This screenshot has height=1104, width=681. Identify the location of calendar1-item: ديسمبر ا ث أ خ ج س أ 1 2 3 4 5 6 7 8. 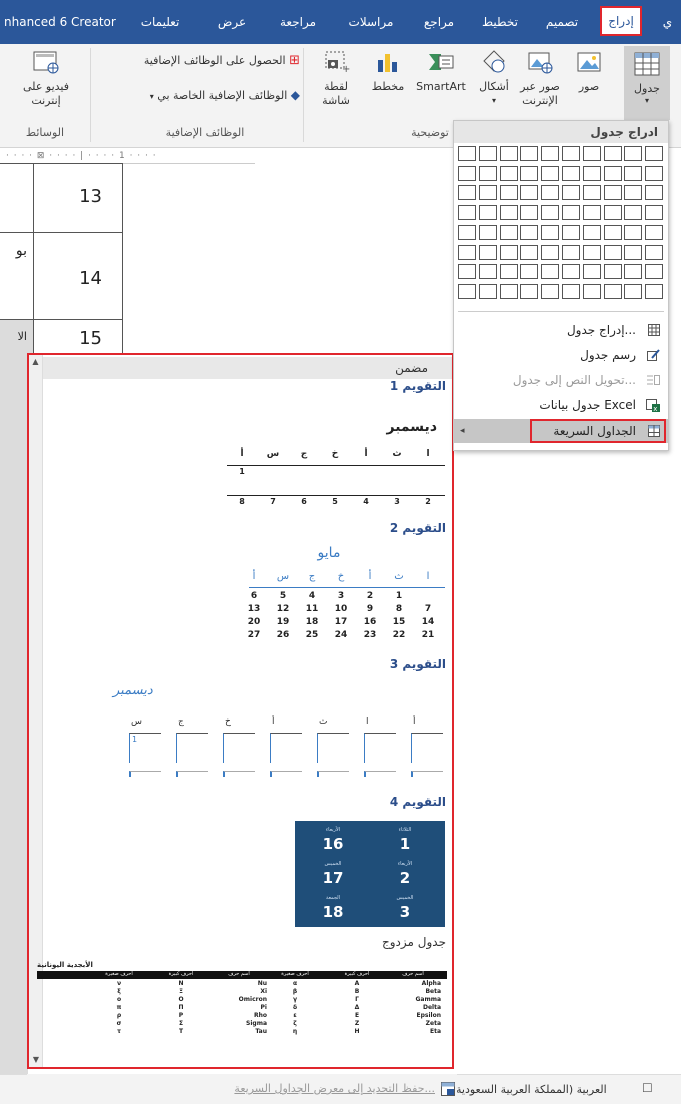
(332, 463).